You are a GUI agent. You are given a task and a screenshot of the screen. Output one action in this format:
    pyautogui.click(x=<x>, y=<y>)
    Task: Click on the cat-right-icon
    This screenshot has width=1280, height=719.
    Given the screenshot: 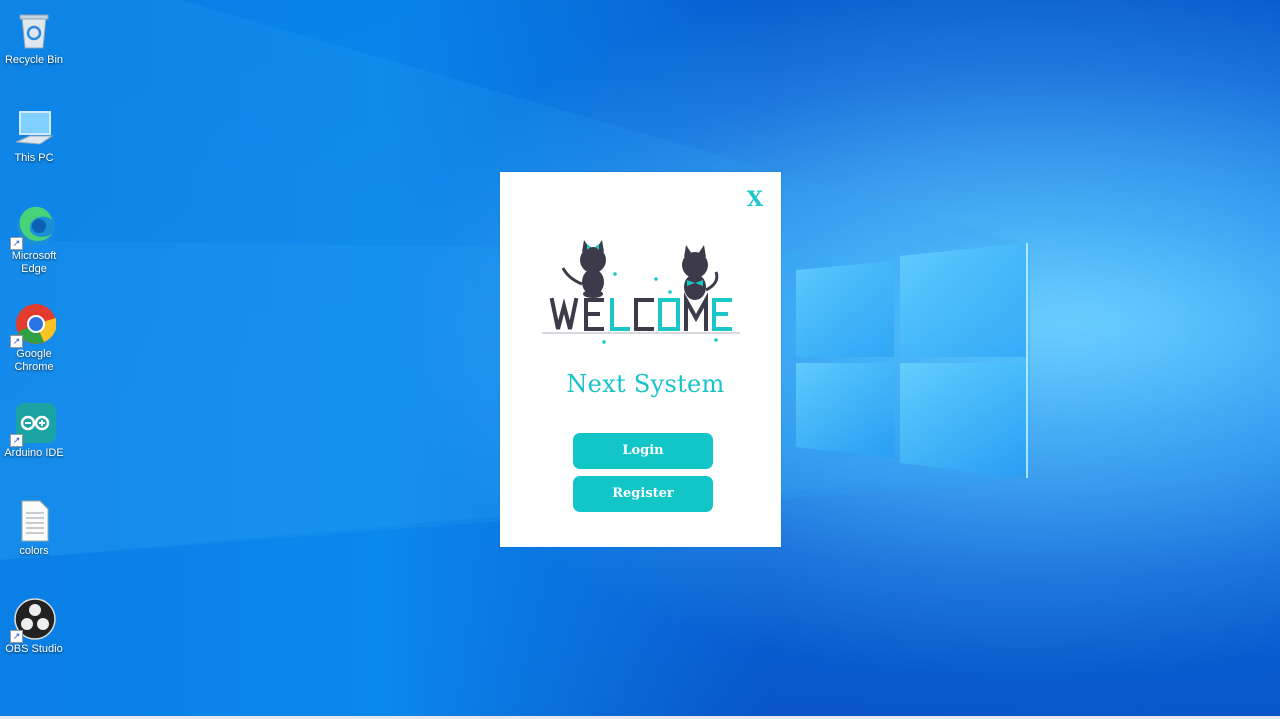 What is the action you would take?
    pyautogui.click(x=700, y=272)
    